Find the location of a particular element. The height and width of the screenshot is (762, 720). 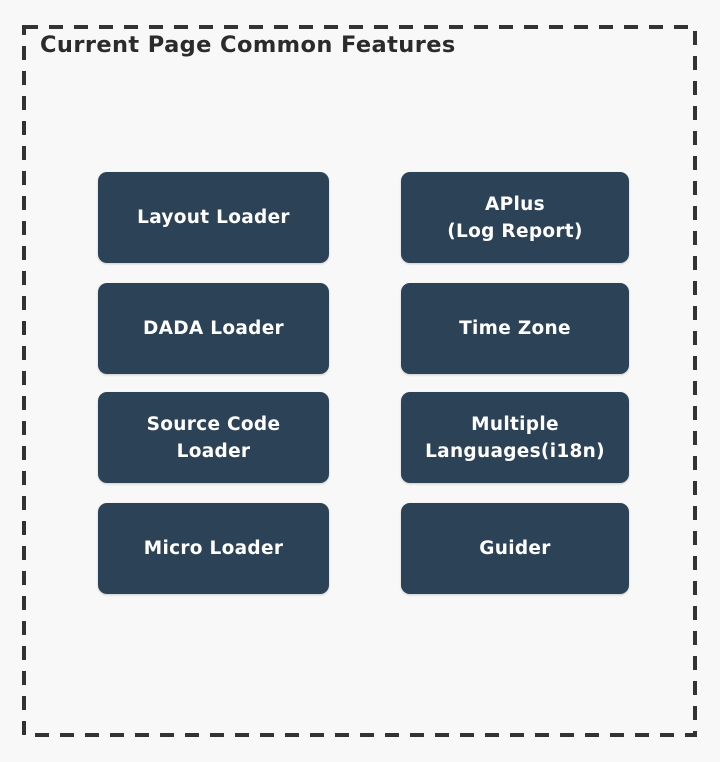

feature-label: Multiple Languages(i18n) is located at coordinates (515, 437).